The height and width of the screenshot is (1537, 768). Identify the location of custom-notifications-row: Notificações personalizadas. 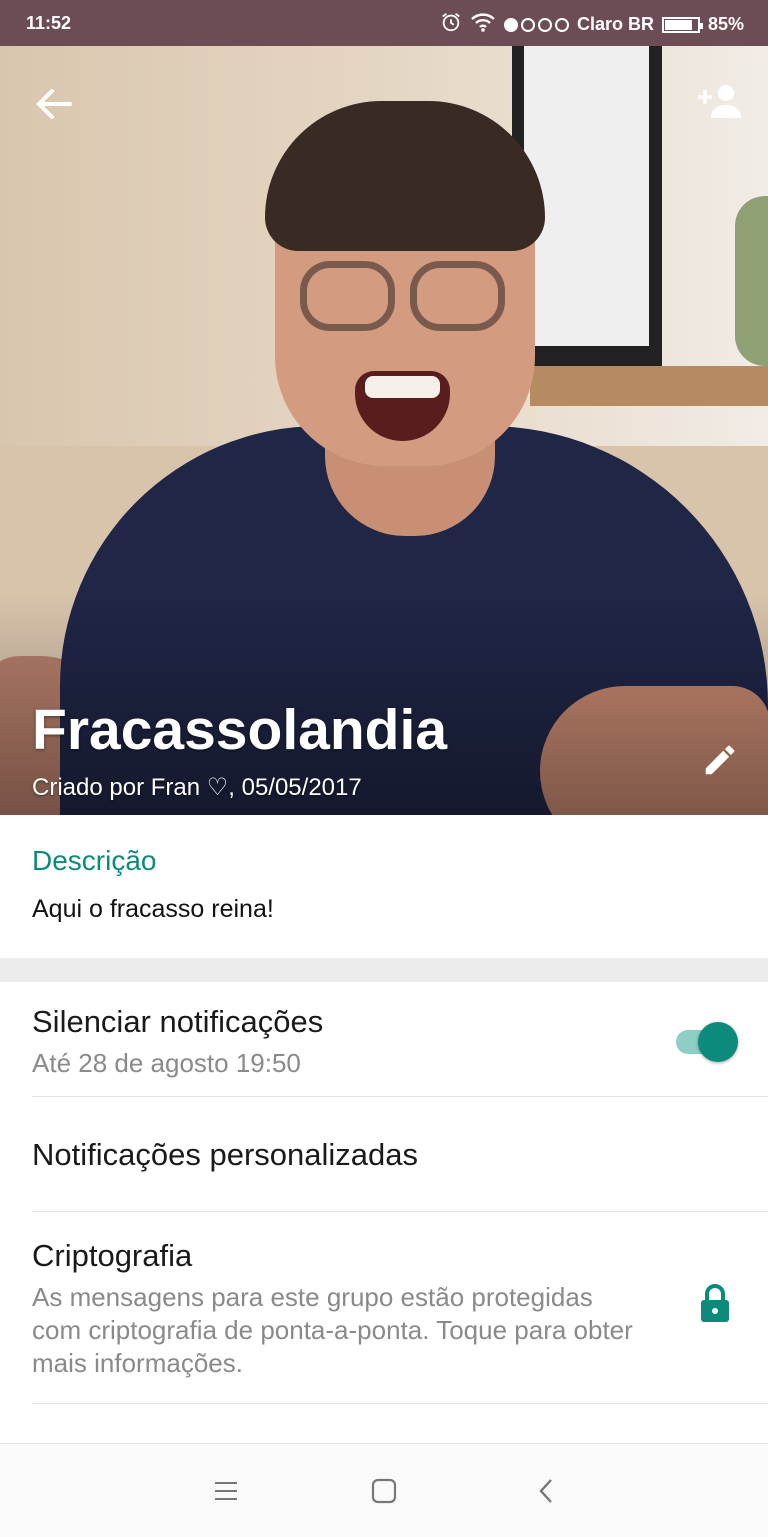
(384, 1153).